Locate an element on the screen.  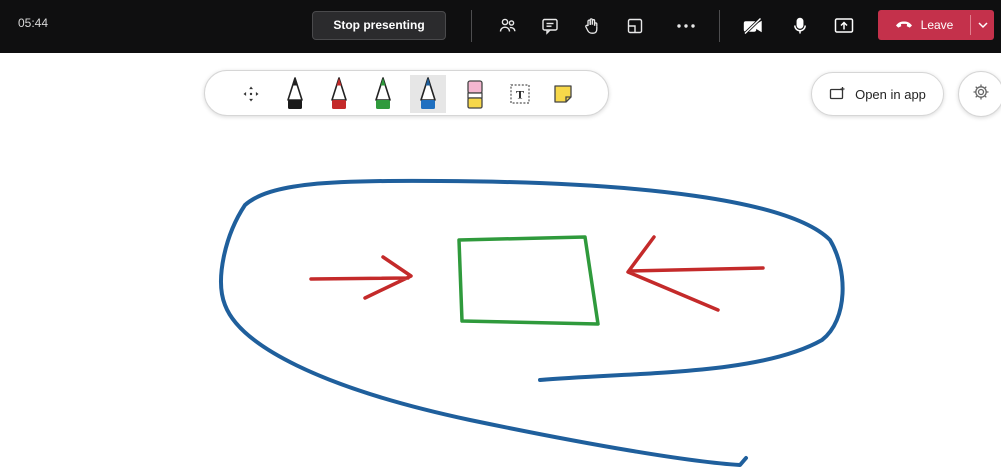
red-ink-arrow-left is located at coordinates (361, 277).